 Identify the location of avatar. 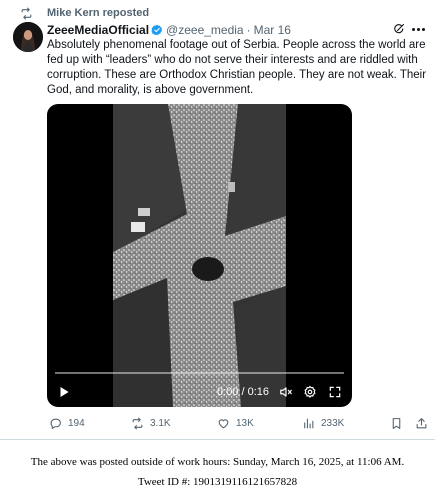
(28, 37).